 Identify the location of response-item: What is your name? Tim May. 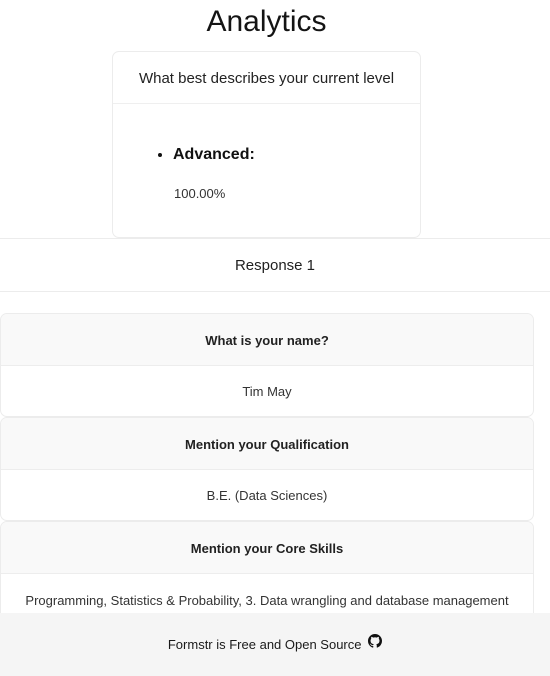
(267, 365).